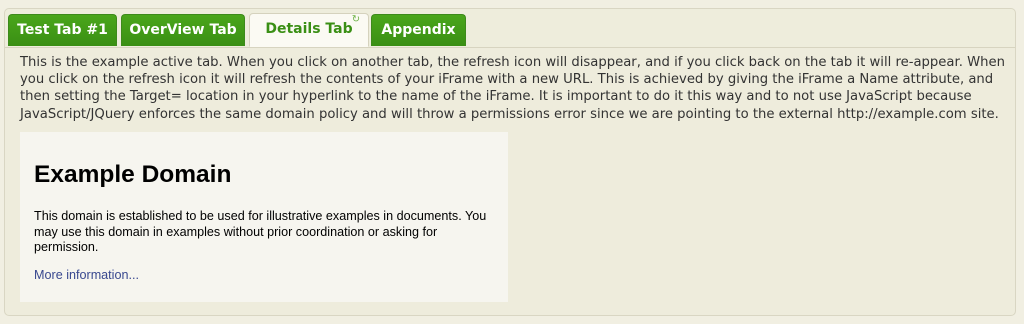 The image size is (1024, 324). I want to click on tab-label: Test Tab #1, so click(62, 30).